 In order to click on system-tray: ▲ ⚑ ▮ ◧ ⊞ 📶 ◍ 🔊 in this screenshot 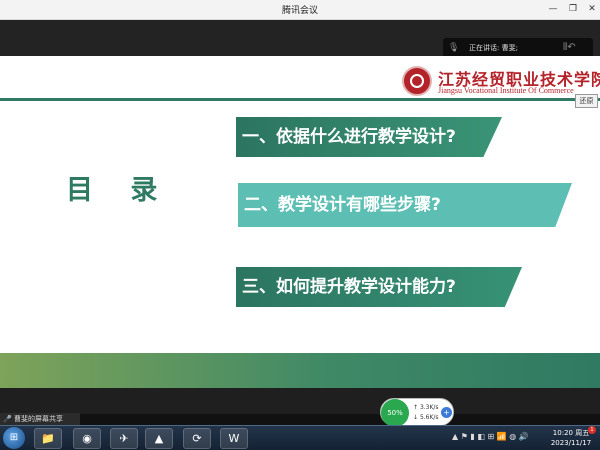, I will do `click(490, 436)`.